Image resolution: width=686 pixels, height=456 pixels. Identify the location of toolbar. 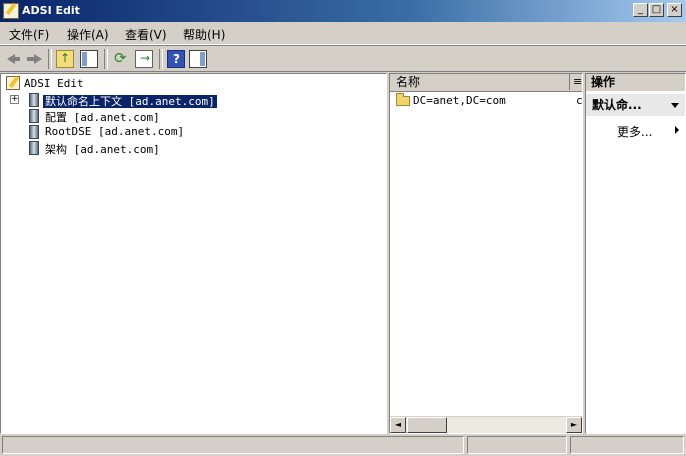
(343, 58).